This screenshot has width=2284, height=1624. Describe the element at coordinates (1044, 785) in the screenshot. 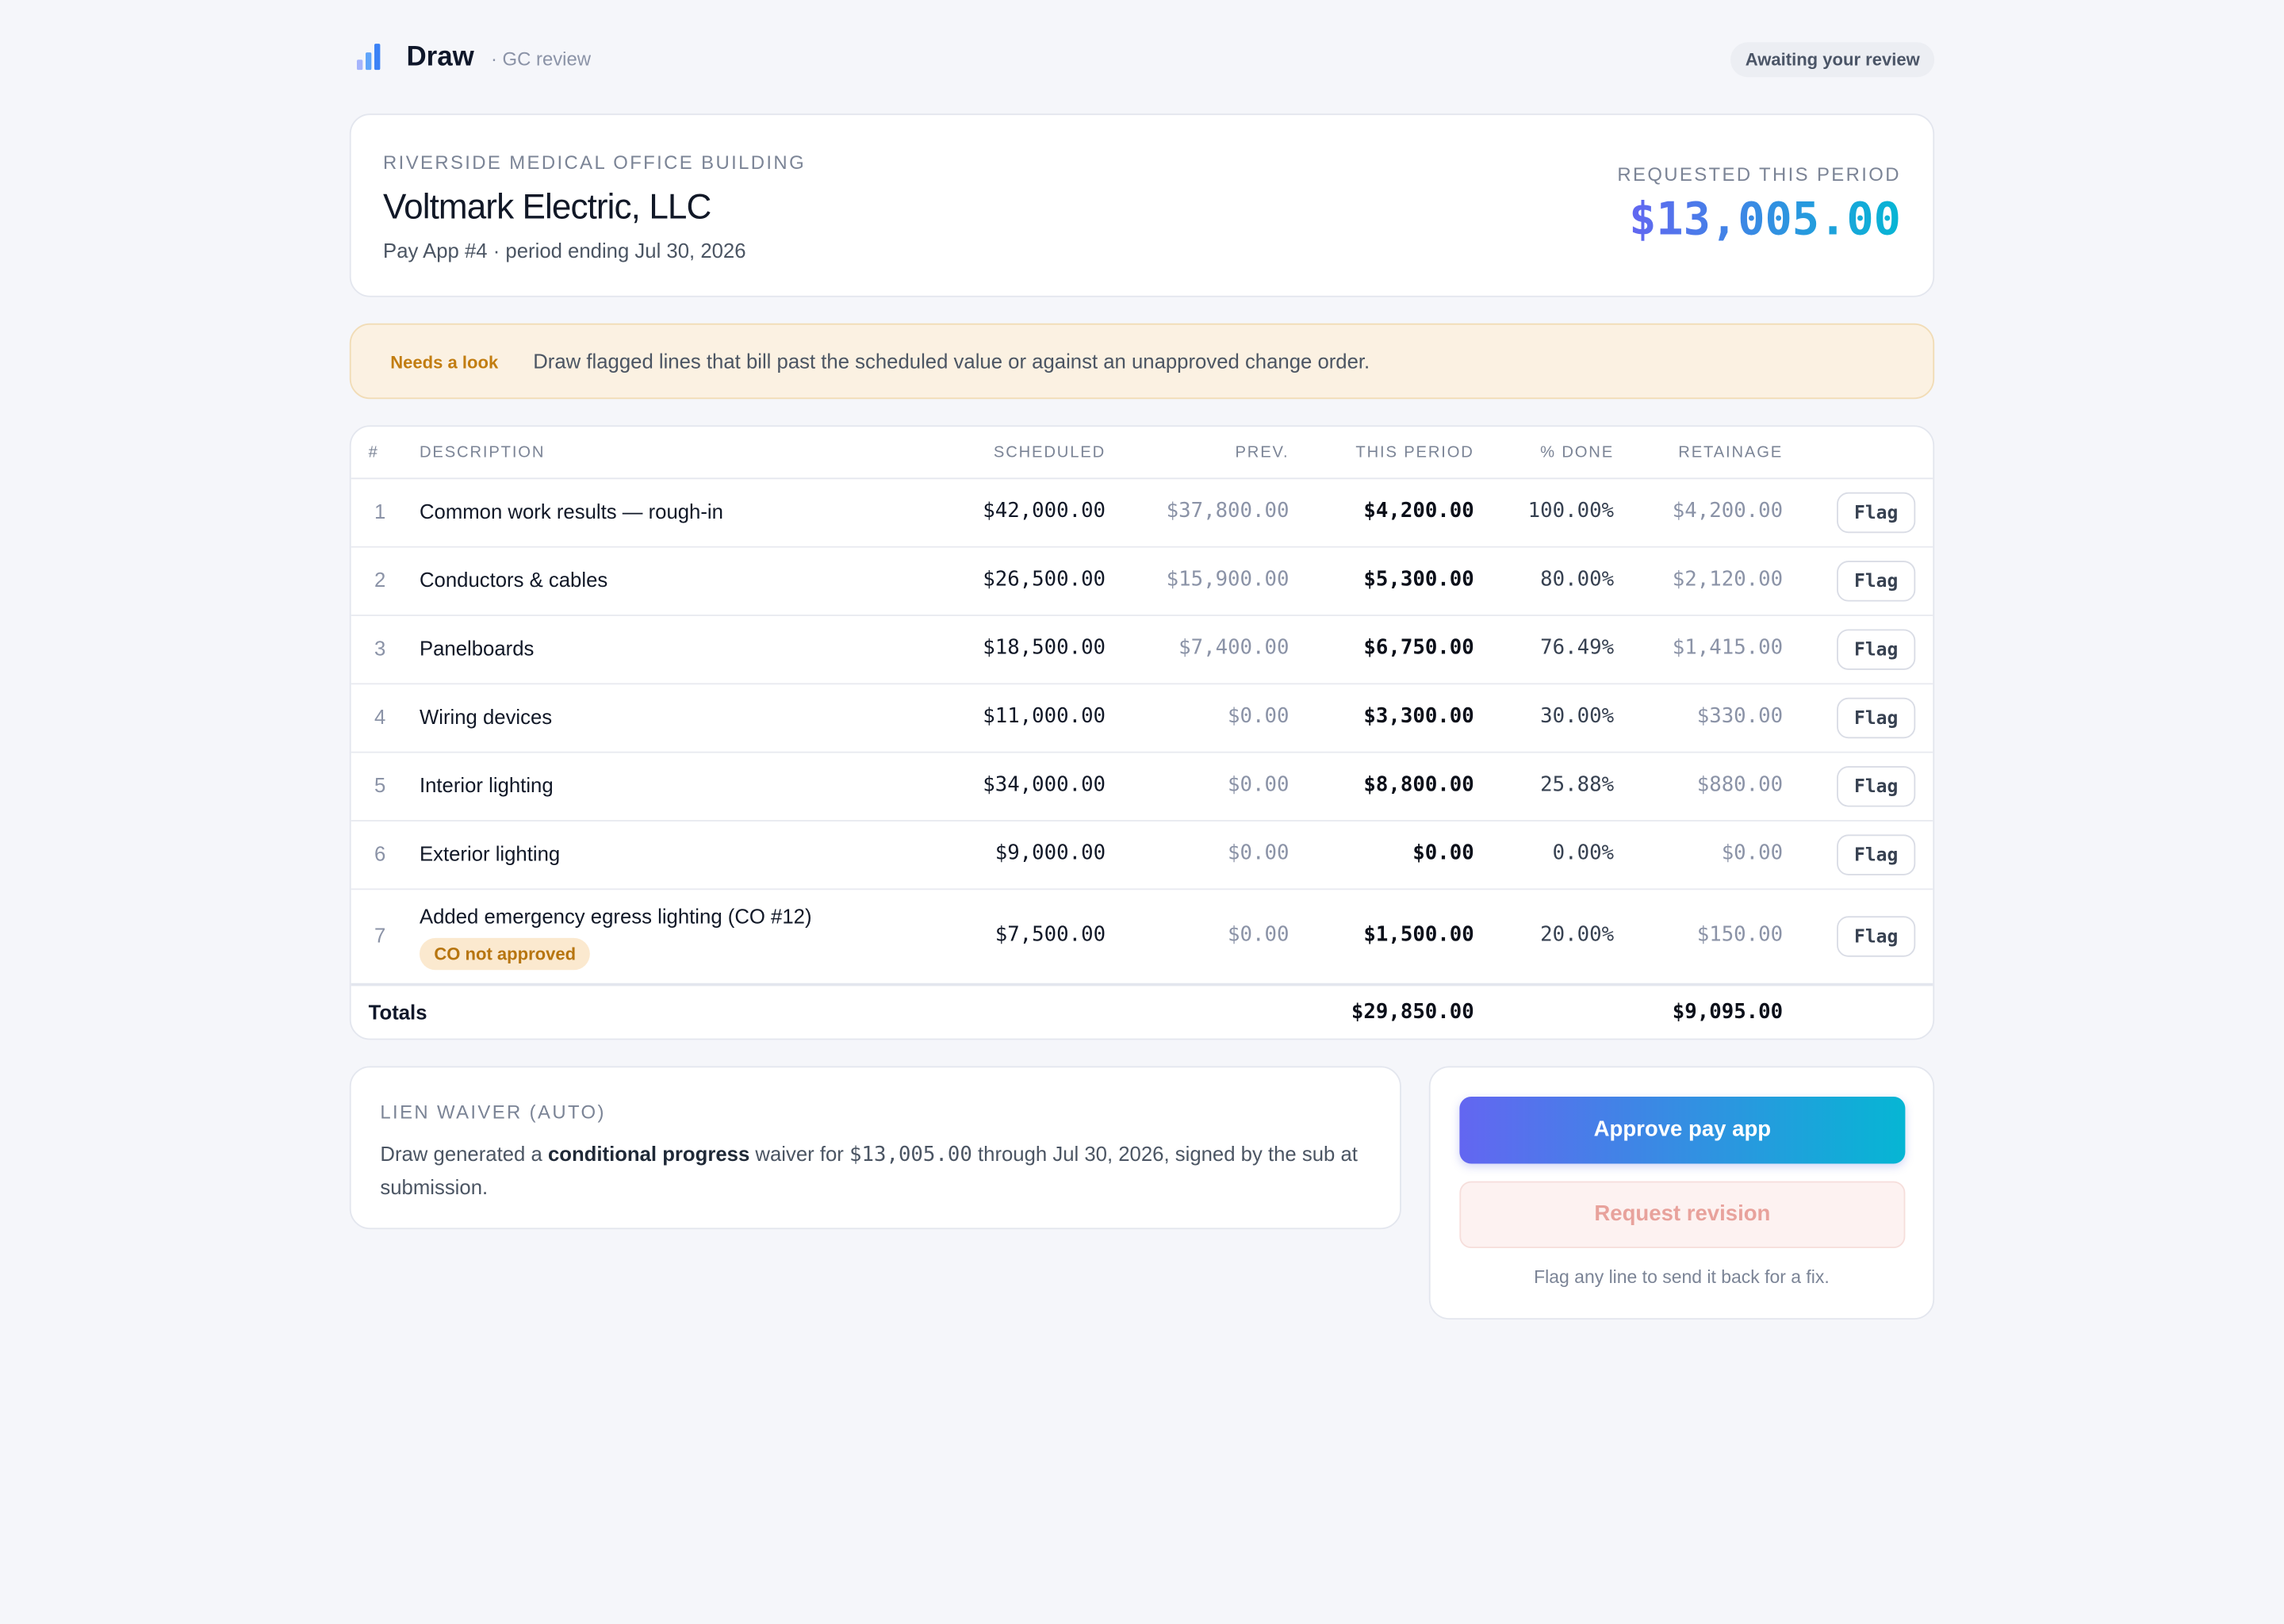

I see `row-scheduled: $34,000.00` at that location.